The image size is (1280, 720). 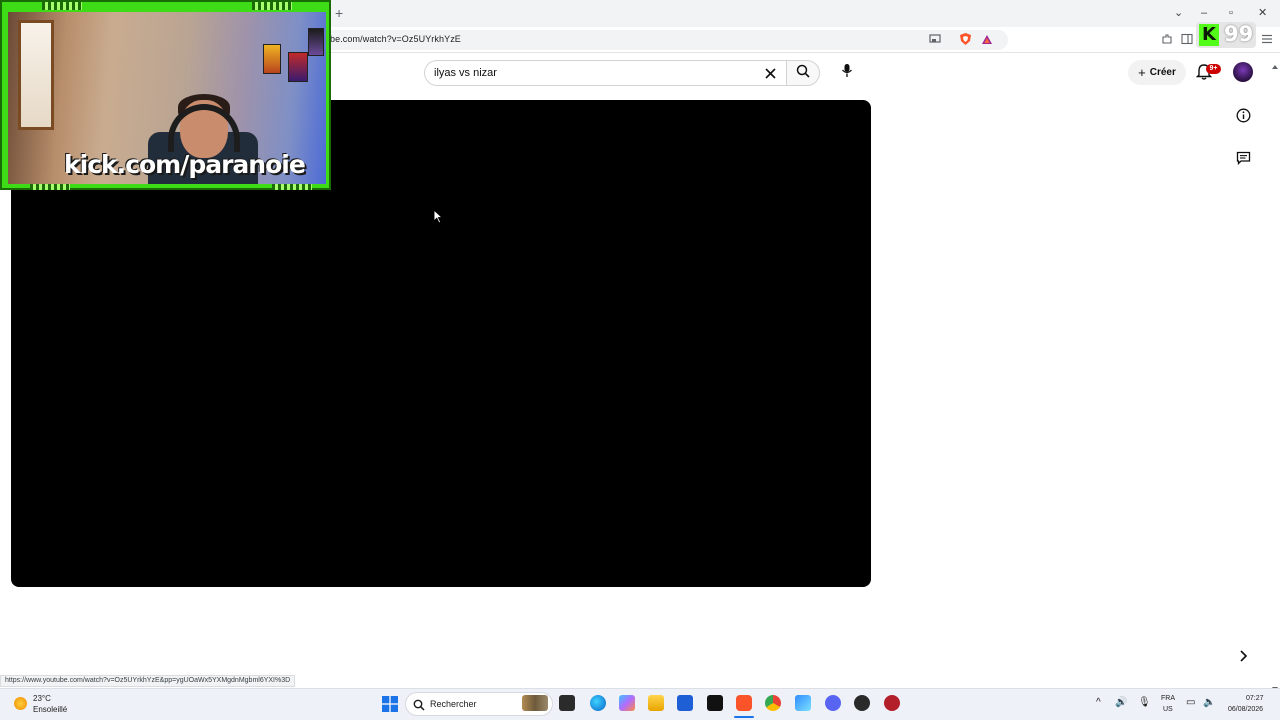 What do you see at coordinates (1243, 158) in the screenshot?
I see `chat-icon` at bounding box center [1243, 158].